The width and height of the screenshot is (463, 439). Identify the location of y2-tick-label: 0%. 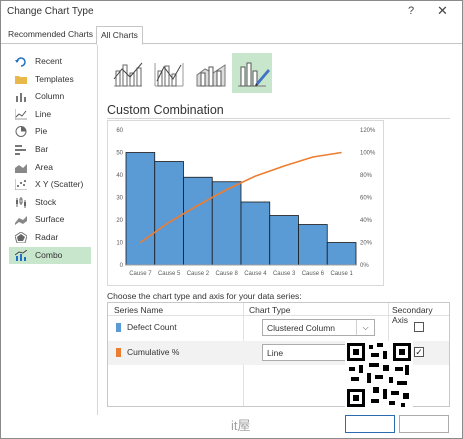
(364, 266).